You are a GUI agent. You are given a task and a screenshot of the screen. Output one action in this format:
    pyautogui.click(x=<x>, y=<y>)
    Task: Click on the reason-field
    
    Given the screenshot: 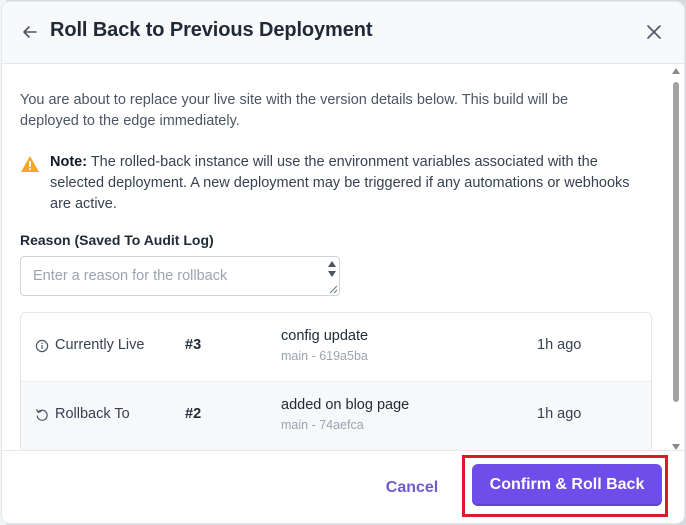 What is the action you would take?
    pyautogui.click(x=182, y=276)
    